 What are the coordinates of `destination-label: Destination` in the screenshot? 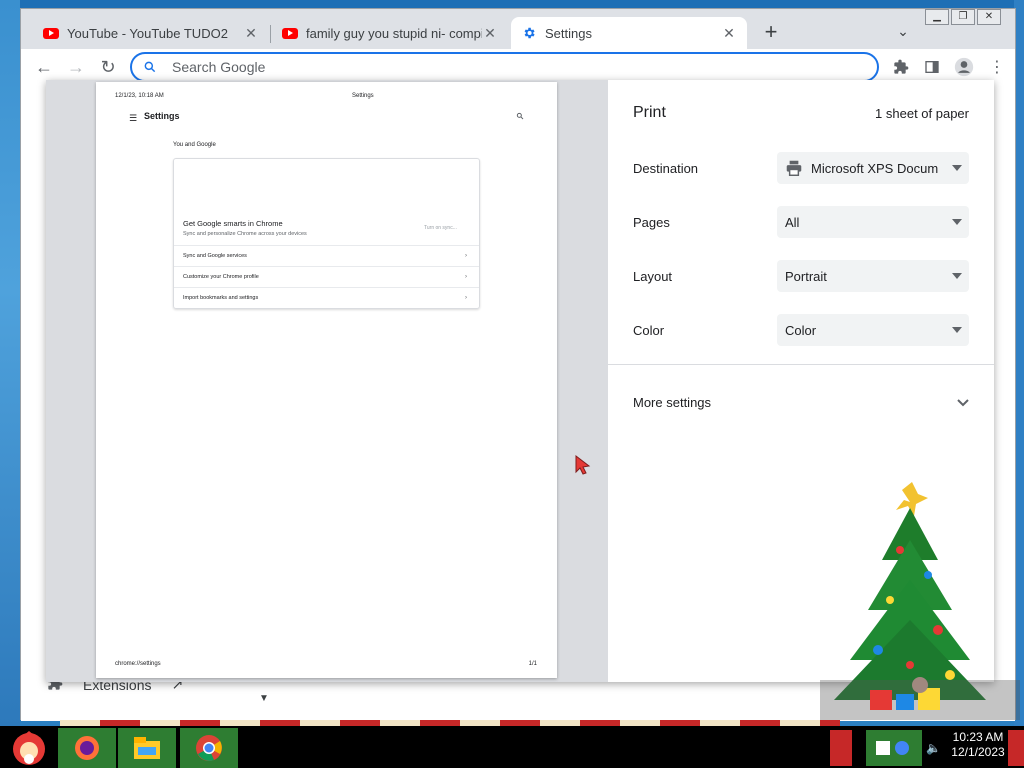 It's located at (666, 168).